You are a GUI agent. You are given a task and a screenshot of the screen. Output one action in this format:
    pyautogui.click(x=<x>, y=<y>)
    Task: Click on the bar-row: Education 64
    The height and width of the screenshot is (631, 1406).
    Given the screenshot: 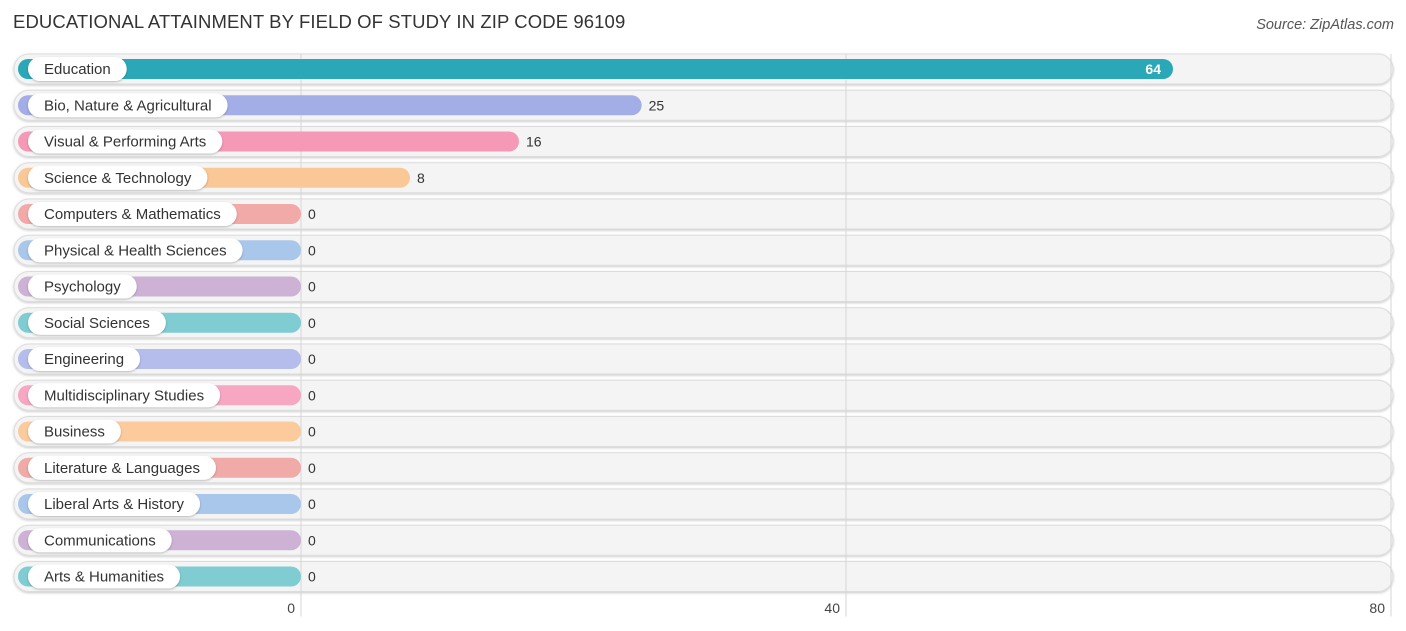 What is the action you would take?
    pyautogui.click(x=595, y=69)
    